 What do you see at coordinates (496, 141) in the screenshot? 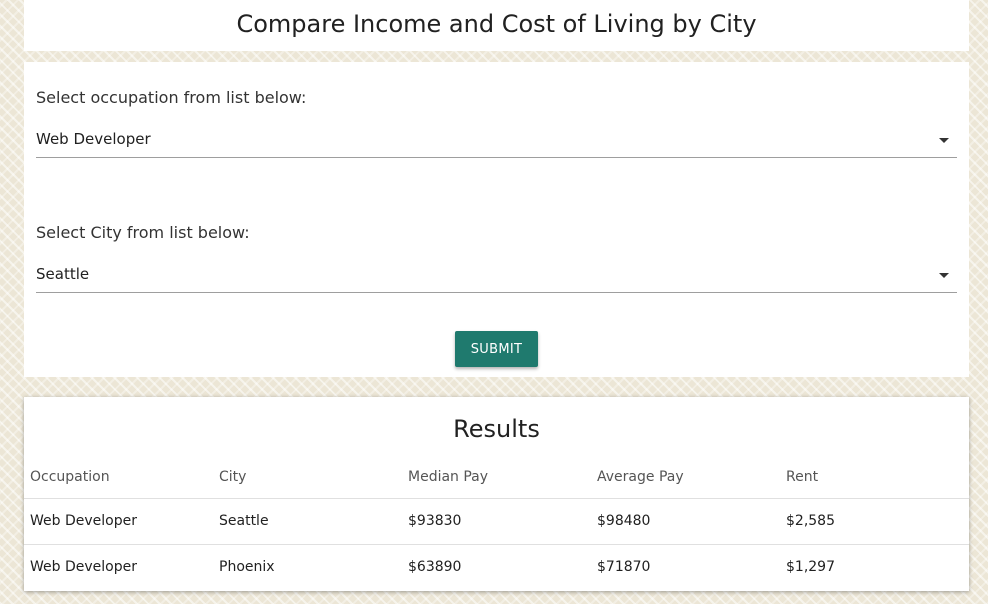
I see `occupation-select: Web Developer` at bounding box center [496, 141].